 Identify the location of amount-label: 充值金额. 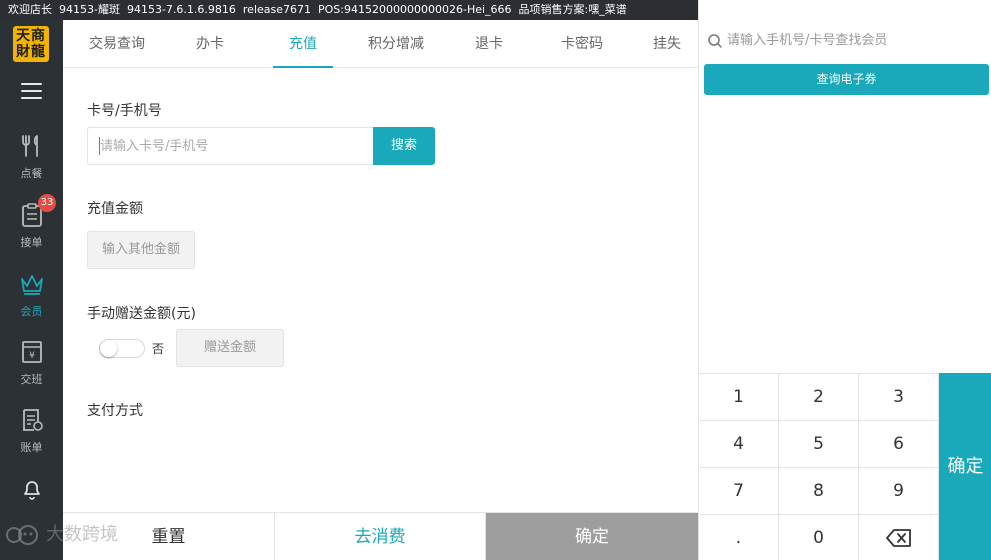
(115, 209).